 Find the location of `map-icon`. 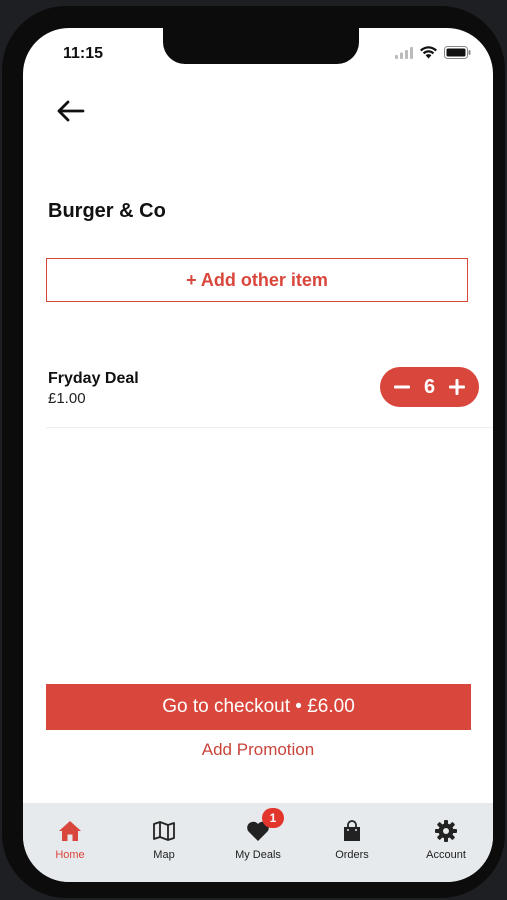

map-icon is located at coordinates (164, 831).